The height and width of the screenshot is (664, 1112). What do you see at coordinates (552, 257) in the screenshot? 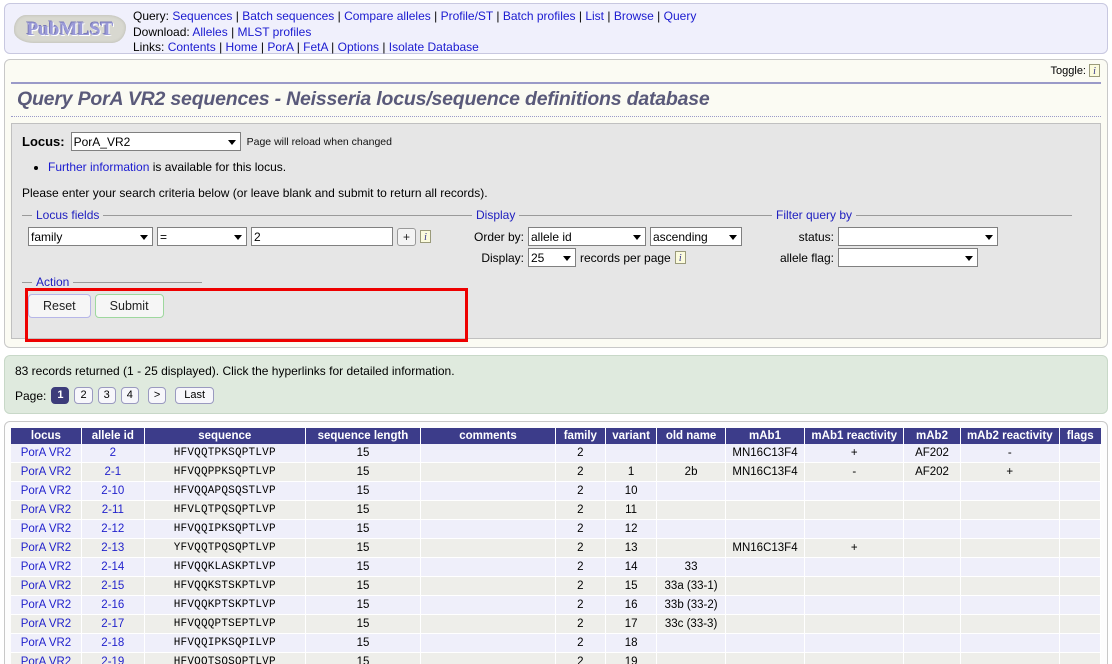
I see `records-per-page-select: 25` at bounding box center [552, 257].